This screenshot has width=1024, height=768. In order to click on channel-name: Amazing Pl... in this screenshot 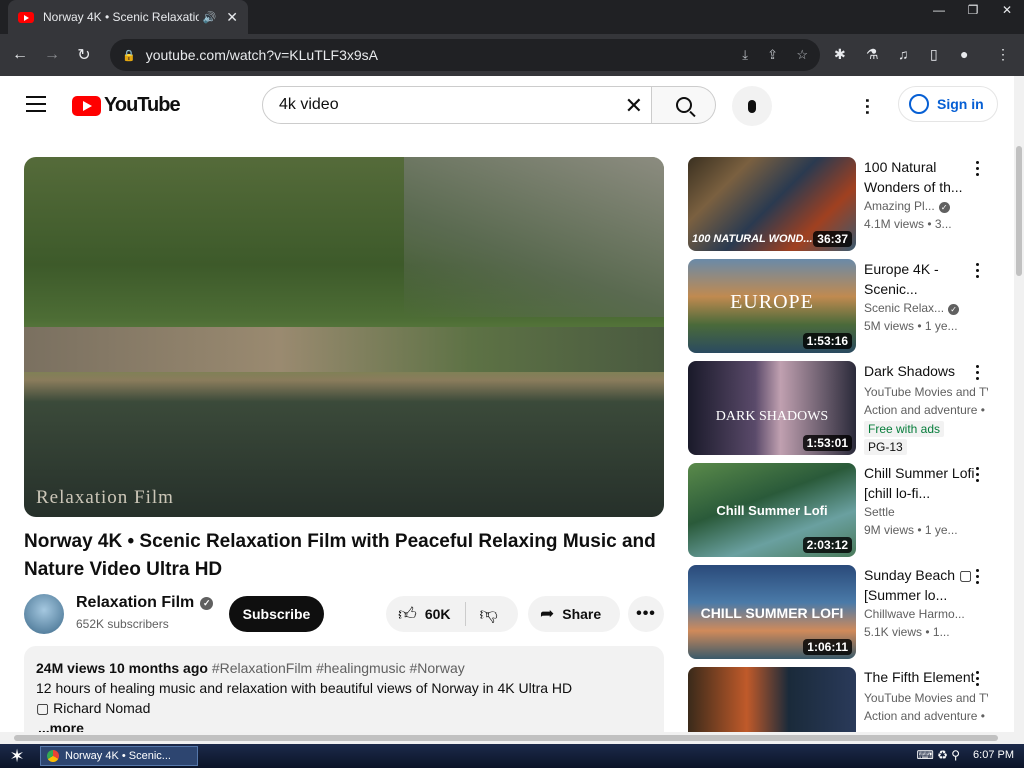, I will do `click(899, 206)`.